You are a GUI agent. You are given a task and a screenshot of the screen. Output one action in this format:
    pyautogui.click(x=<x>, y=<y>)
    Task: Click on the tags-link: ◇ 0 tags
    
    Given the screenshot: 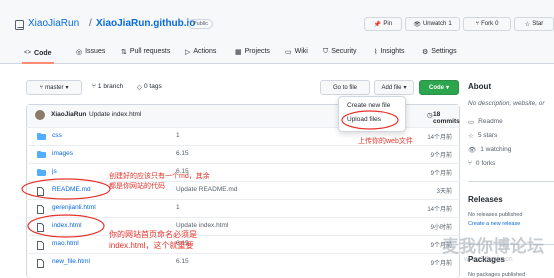 What is the action you would take?
    pyautogui.click(x=149, y=87)
    